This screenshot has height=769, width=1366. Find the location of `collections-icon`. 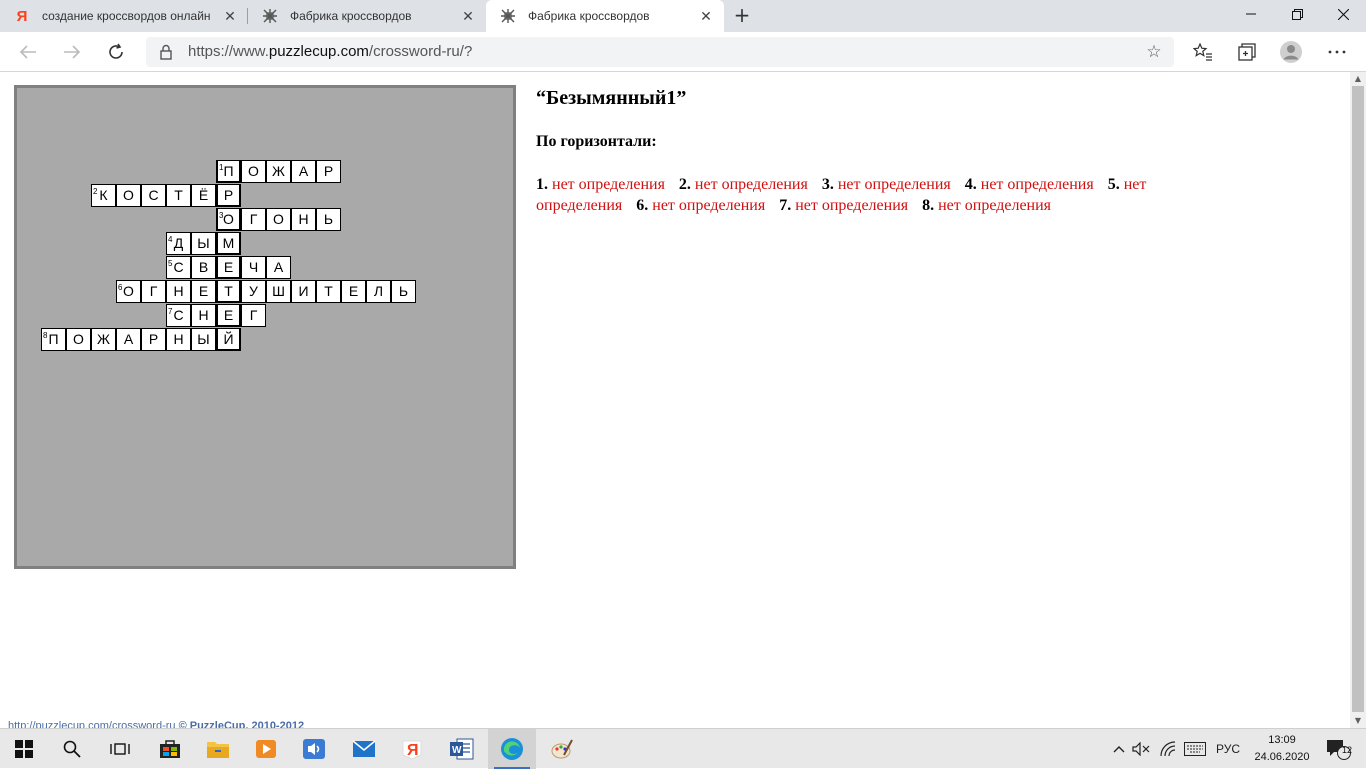

collections-icon is located at coordinates (1247, 52).